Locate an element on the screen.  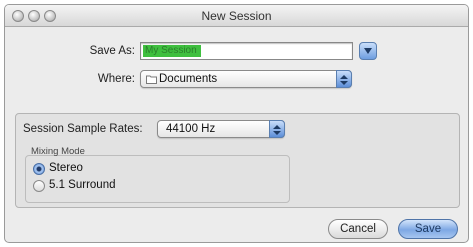
save-button: Save is located at coordinates (428, 229).